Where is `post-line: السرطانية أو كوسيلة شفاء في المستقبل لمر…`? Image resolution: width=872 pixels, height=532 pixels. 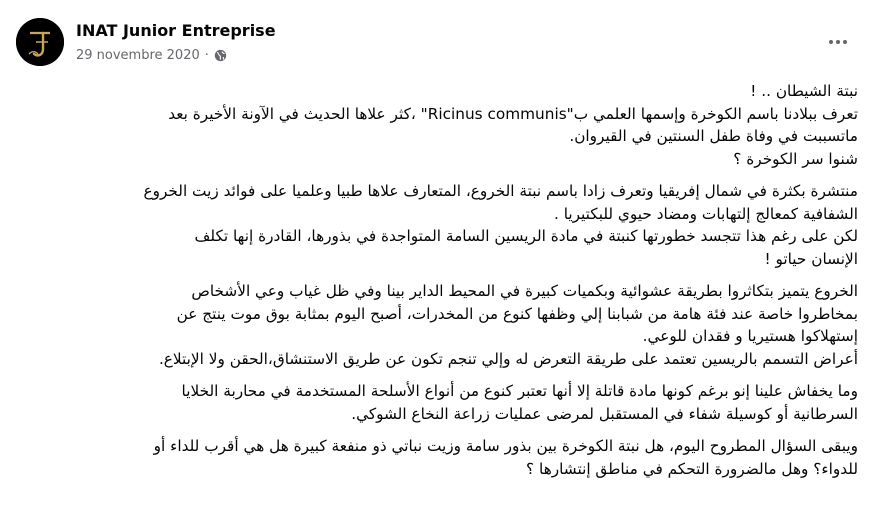
post-line: السرطانية أو كوسيلة شفاء في المستقبل لمر… is located at coordinates (604, 413).